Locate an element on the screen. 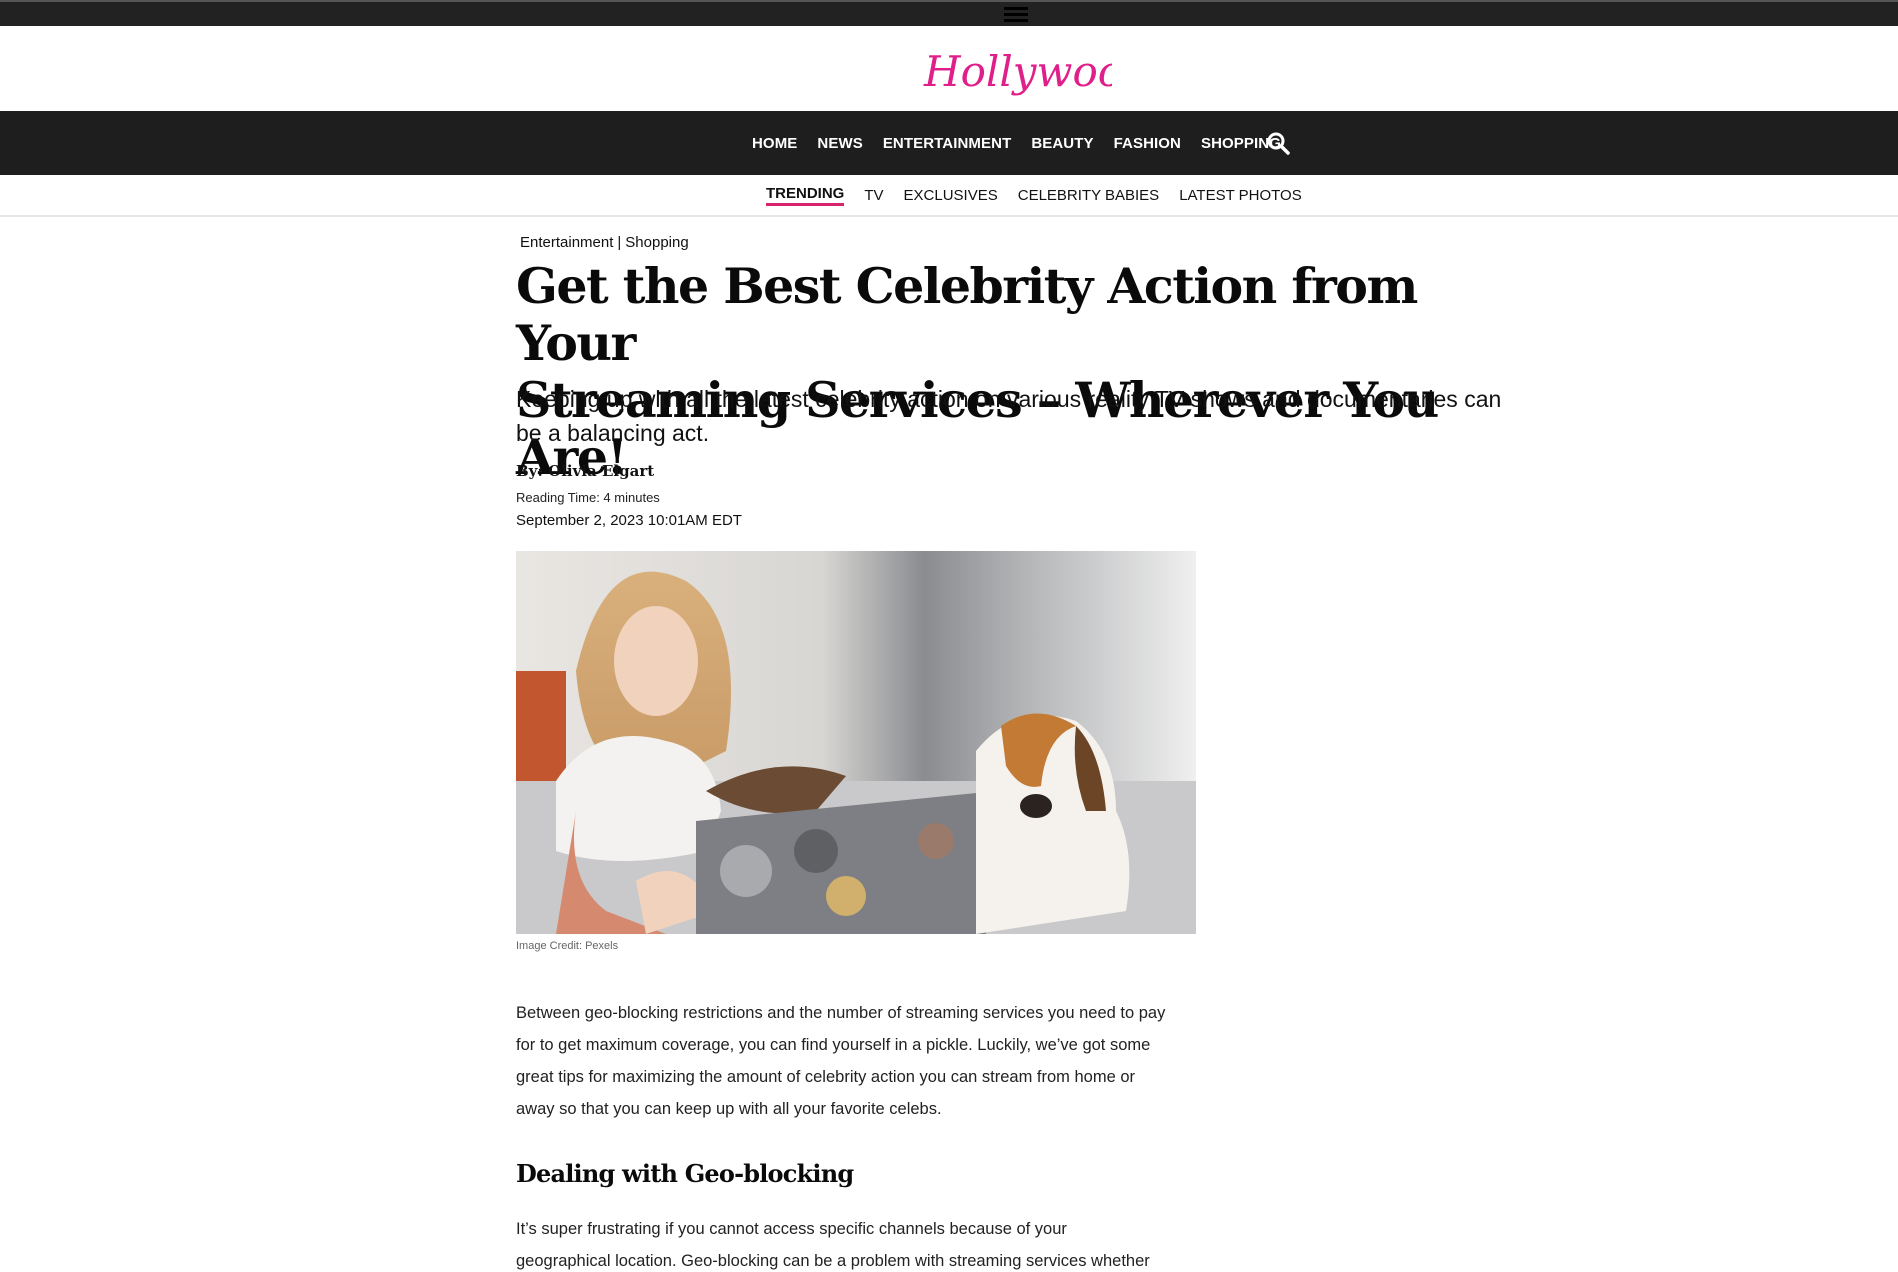 This screenshot has width=1898, height=1272. top-utility-bar is located at coordinates (949, 13).